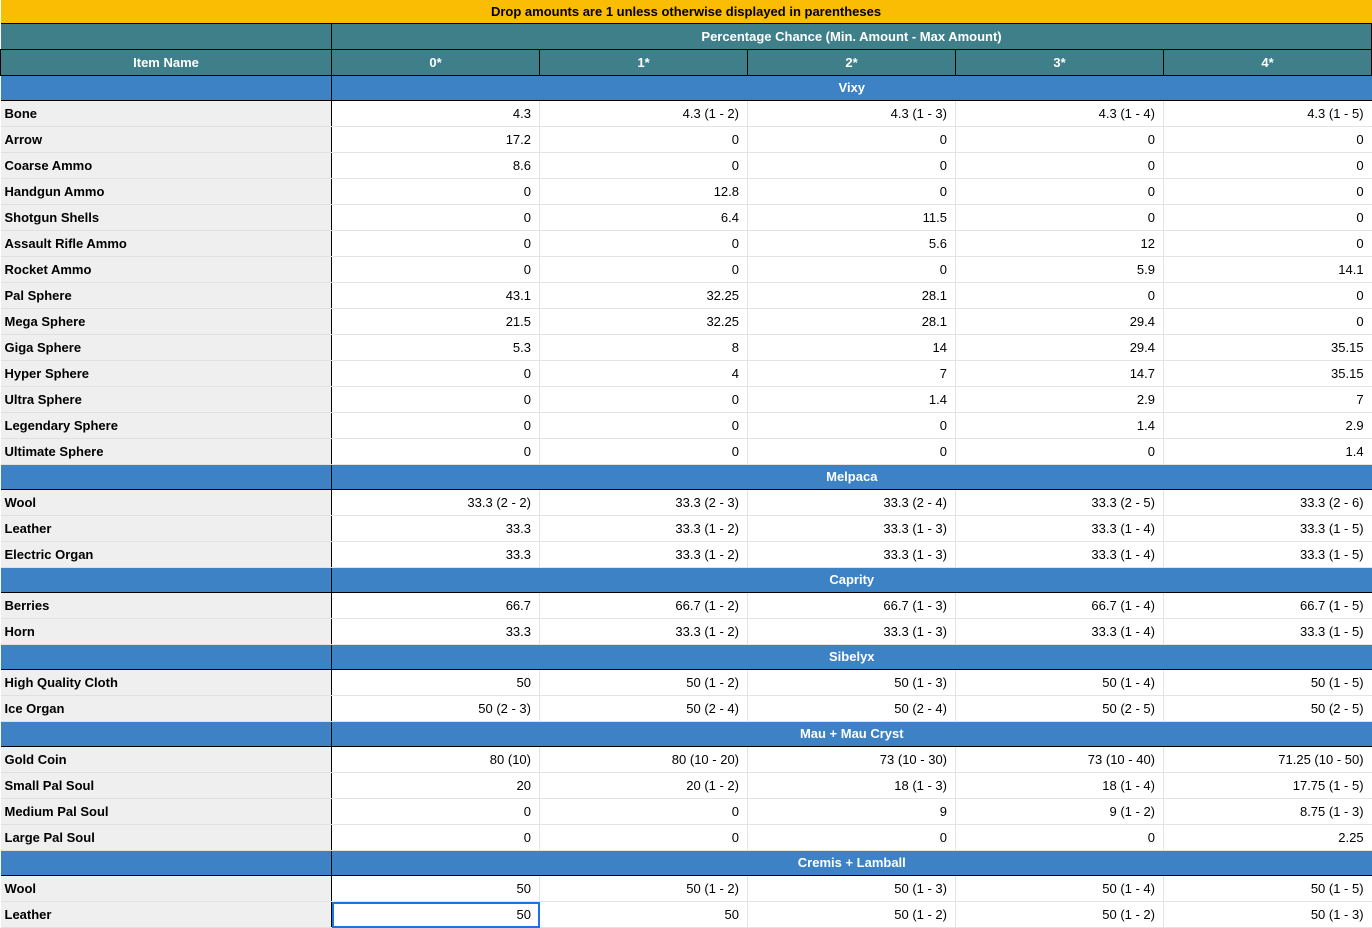 This screenshot has height=928, width=1372. I want to click on value-cell: 9, so click(851, 811).